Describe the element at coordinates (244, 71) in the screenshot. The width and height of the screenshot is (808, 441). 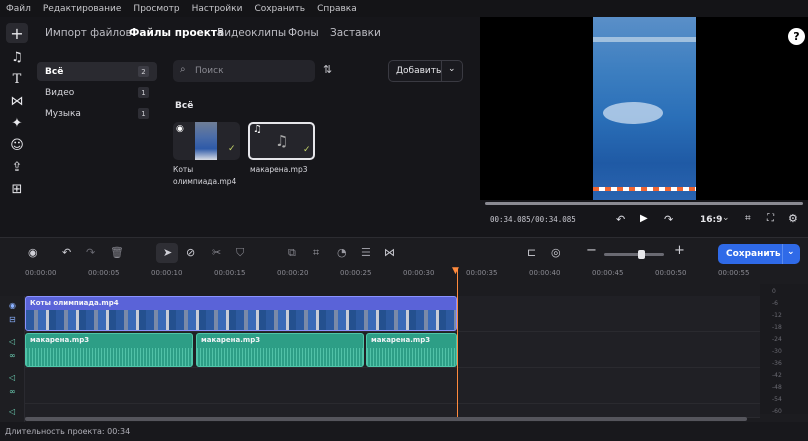
I see `search-input: ⌕ Поиск` at that location.